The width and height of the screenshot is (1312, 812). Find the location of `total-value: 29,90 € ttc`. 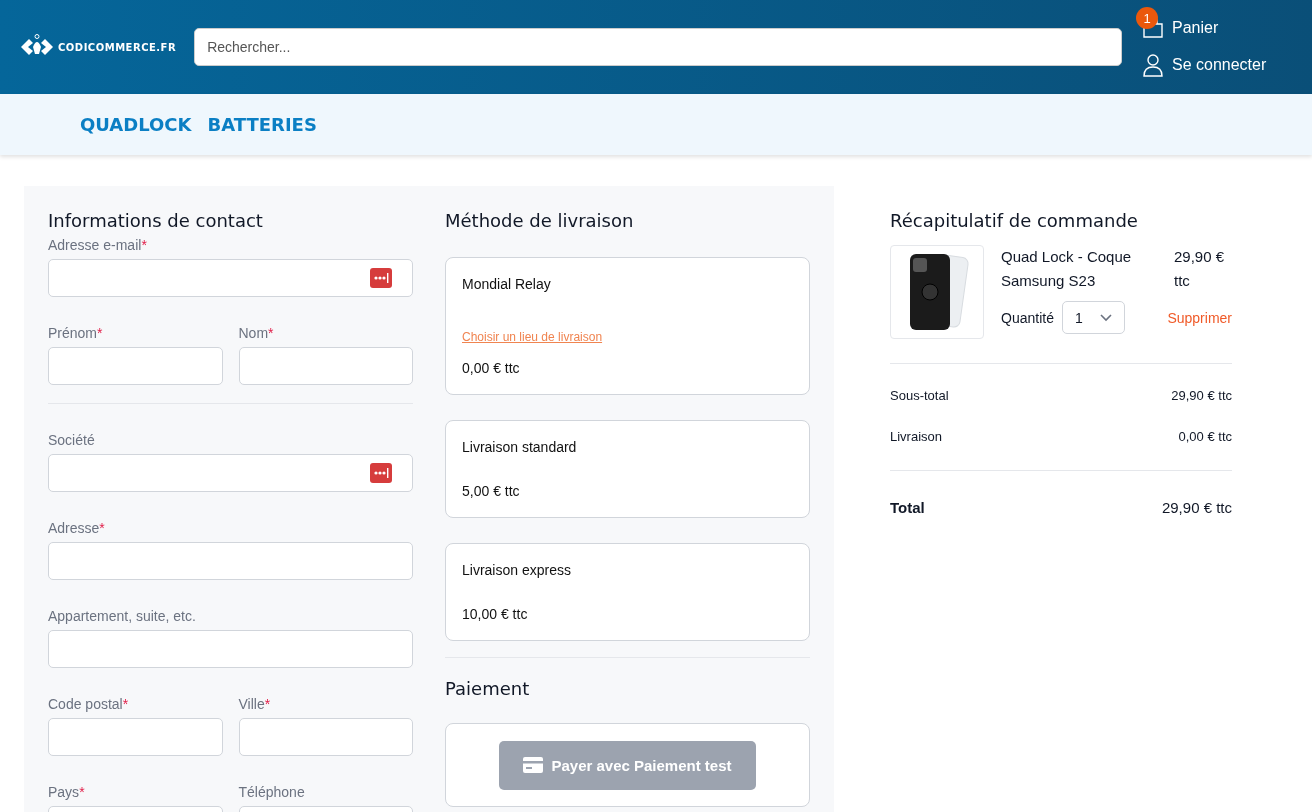

total-value: 29,90 € ttc is located at coordinates (1196, 507).